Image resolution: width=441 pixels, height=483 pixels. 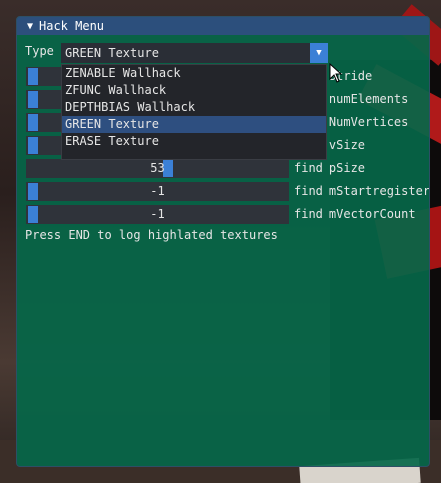 What do you see at coordinates (223, 26) in the screenshot?
I see `window-titlebar: ▼ Hack Menu` at bounding box center [223, 26].